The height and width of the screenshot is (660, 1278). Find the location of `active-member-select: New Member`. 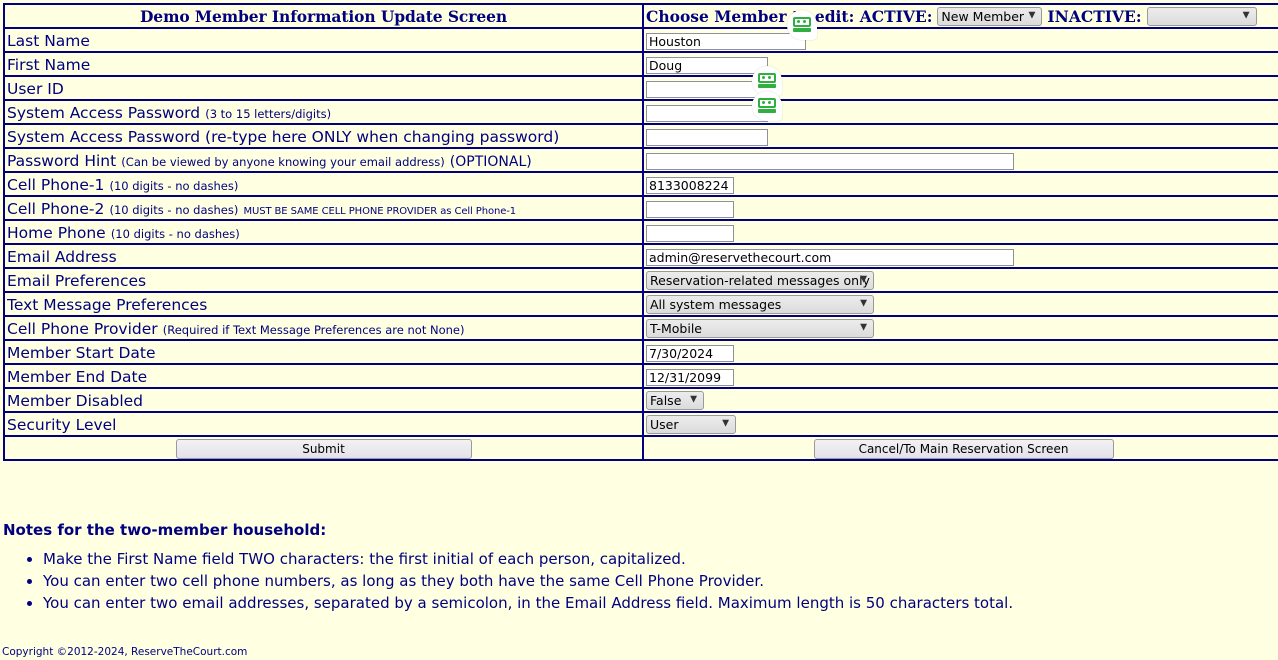

active-member-select: New Member is located at coordinates (990, 17).